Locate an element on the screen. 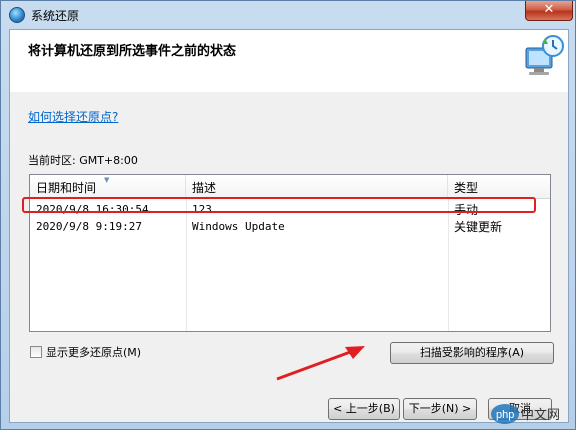 The width and height of the screenshot is (576, 430). column-header-description: 描述 is located at coordinates (317, 187).